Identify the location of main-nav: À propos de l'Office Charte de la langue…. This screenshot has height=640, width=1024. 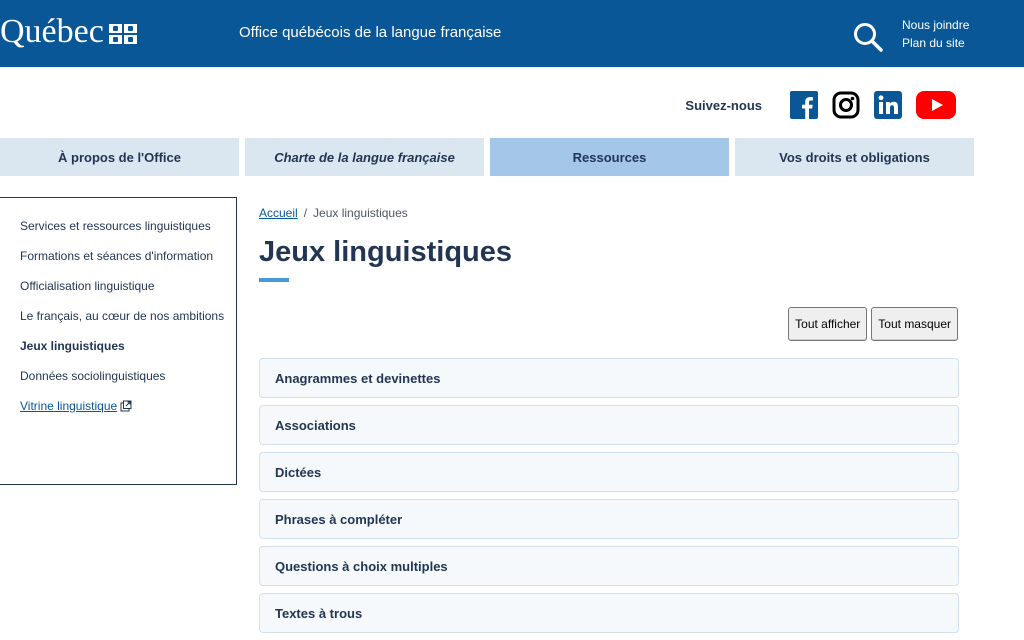
(487, 157).